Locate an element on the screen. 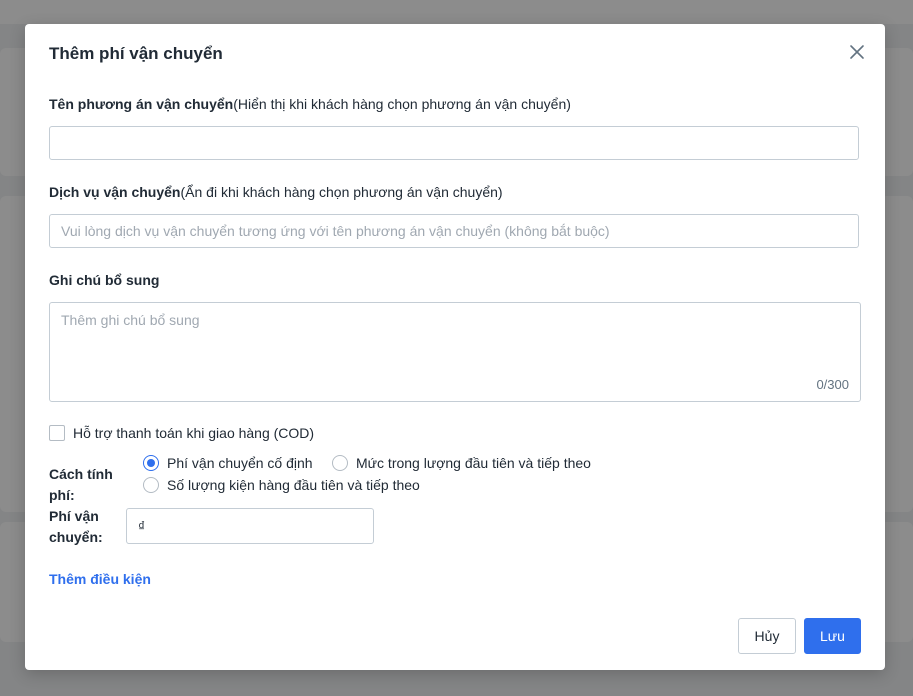 This screenshot has width=913, height=696. shipping-service-input is located at coordinates (454, 231).